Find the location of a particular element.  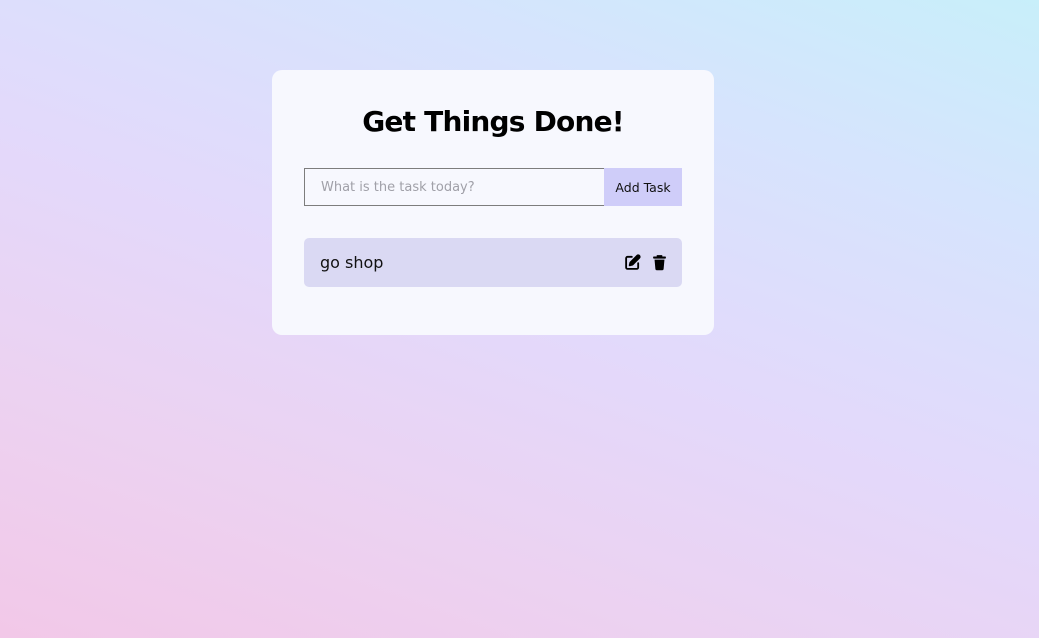

todo-list: go shop is located at coordinates (493, 262).